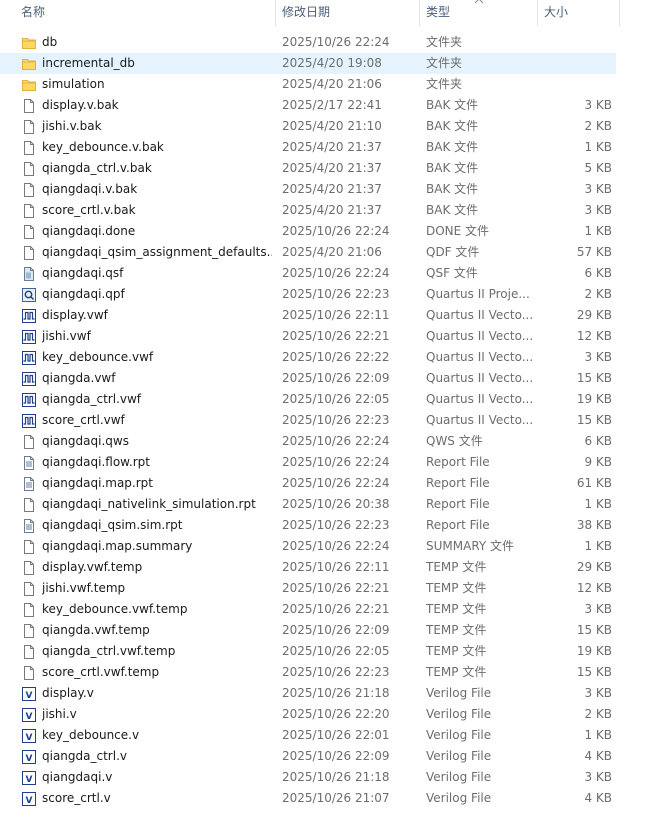 The width and height of the screenshot is (646, 839). What do you see at coordinates (84, 756) in the screenshot?
I see `file-name: qiangda_ctrl.v` at bounding box center [84, 756].